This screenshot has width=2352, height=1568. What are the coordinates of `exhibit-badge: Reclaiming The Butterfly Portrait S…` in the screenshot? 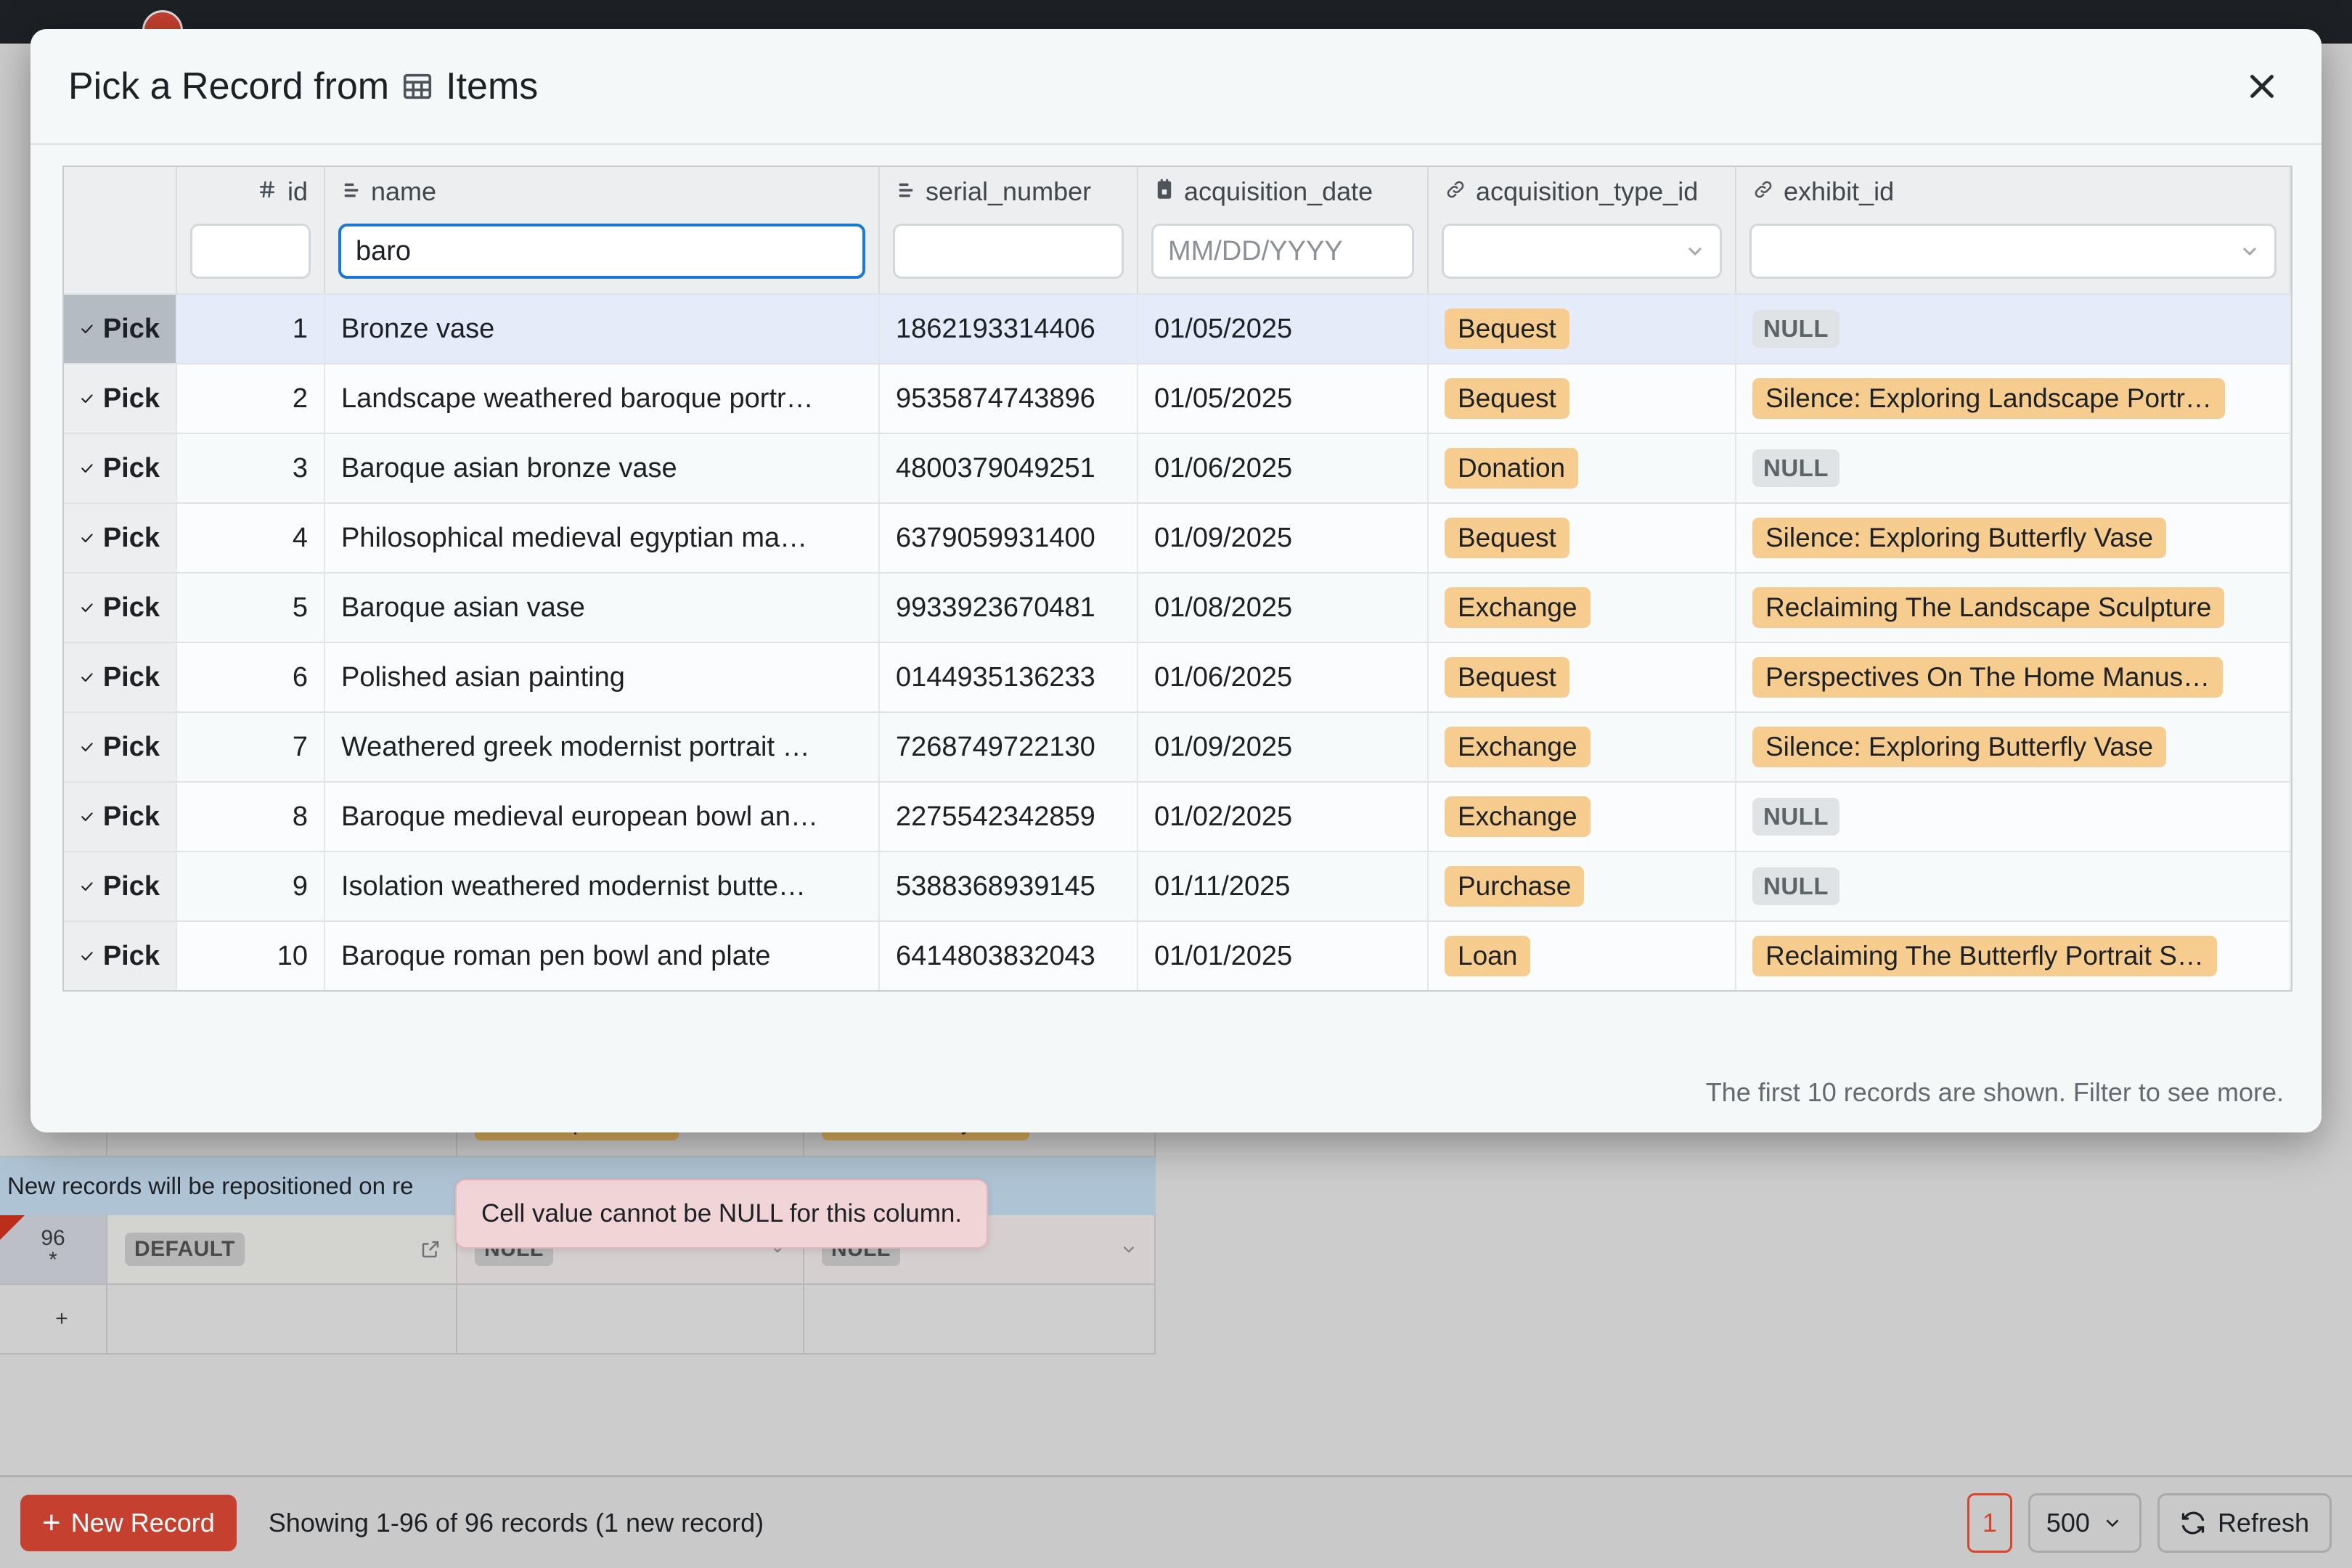 It's located at (1985, 956).